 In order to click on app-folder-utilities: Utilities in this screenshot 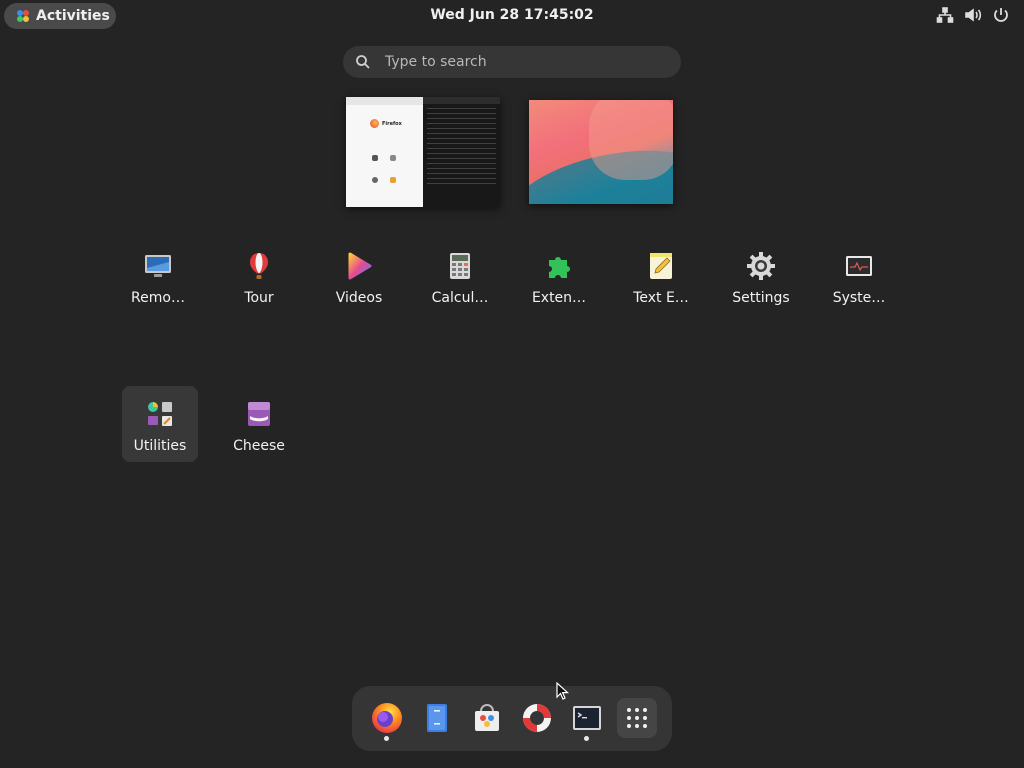, I will do `click(160, 424)`.